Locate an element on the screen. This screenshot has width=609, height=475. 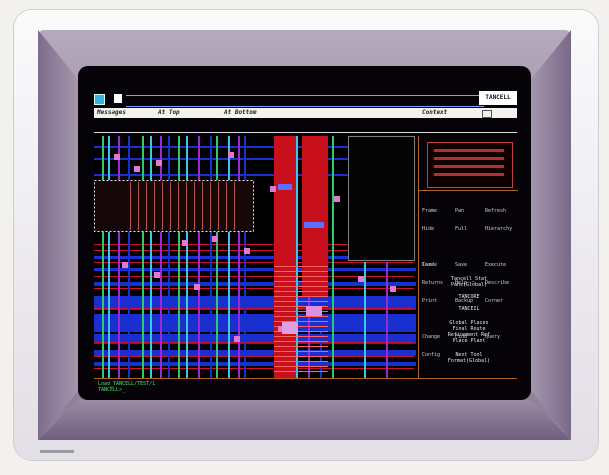
prompt-line: Pans(Global) is located at coordinates (469, 285).